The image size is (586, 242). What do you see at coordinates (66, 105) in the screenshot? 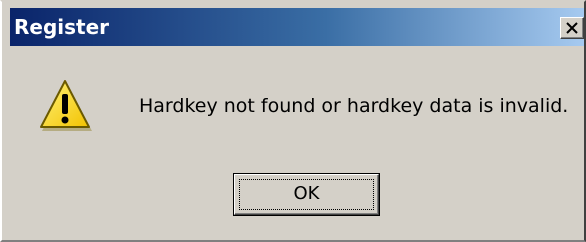
I see `warning-icon` at bounding box center [66, 105].